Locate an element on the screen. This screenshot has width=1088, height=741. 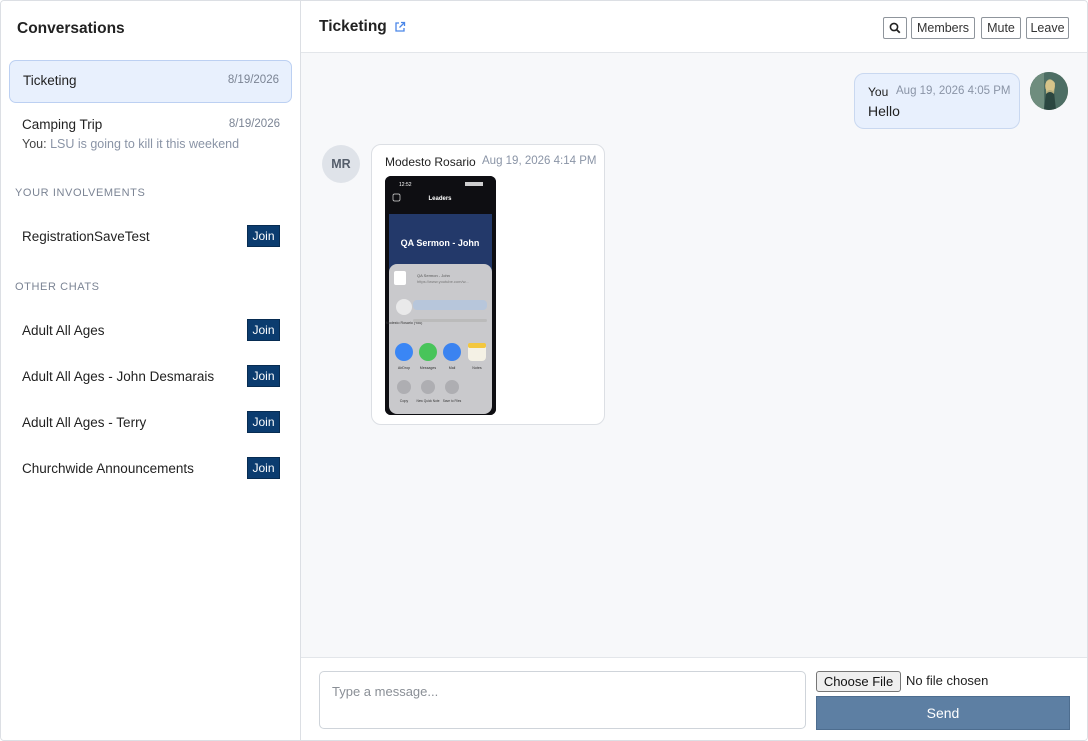
share-action-label: Save to Files is located at coordinates (452, 401).